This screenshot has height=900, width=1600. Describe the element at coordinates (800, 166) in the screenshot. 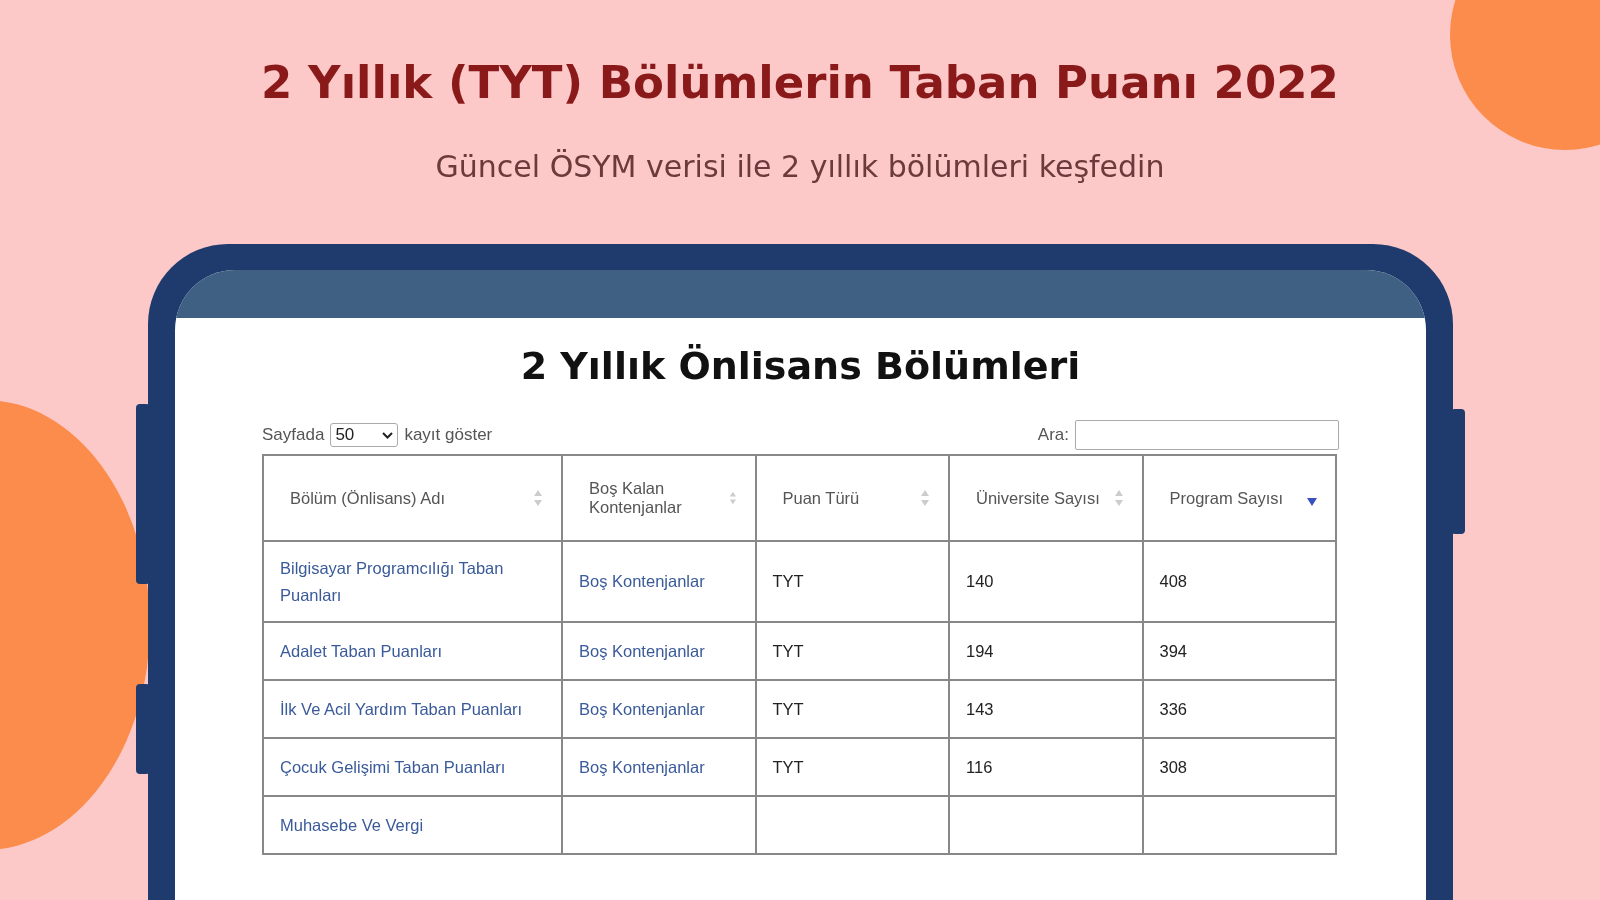

I see `page-subtitle: Güncel ÖSYM verisi ile 2 yıllık bölümleri keşfedin` at that location.